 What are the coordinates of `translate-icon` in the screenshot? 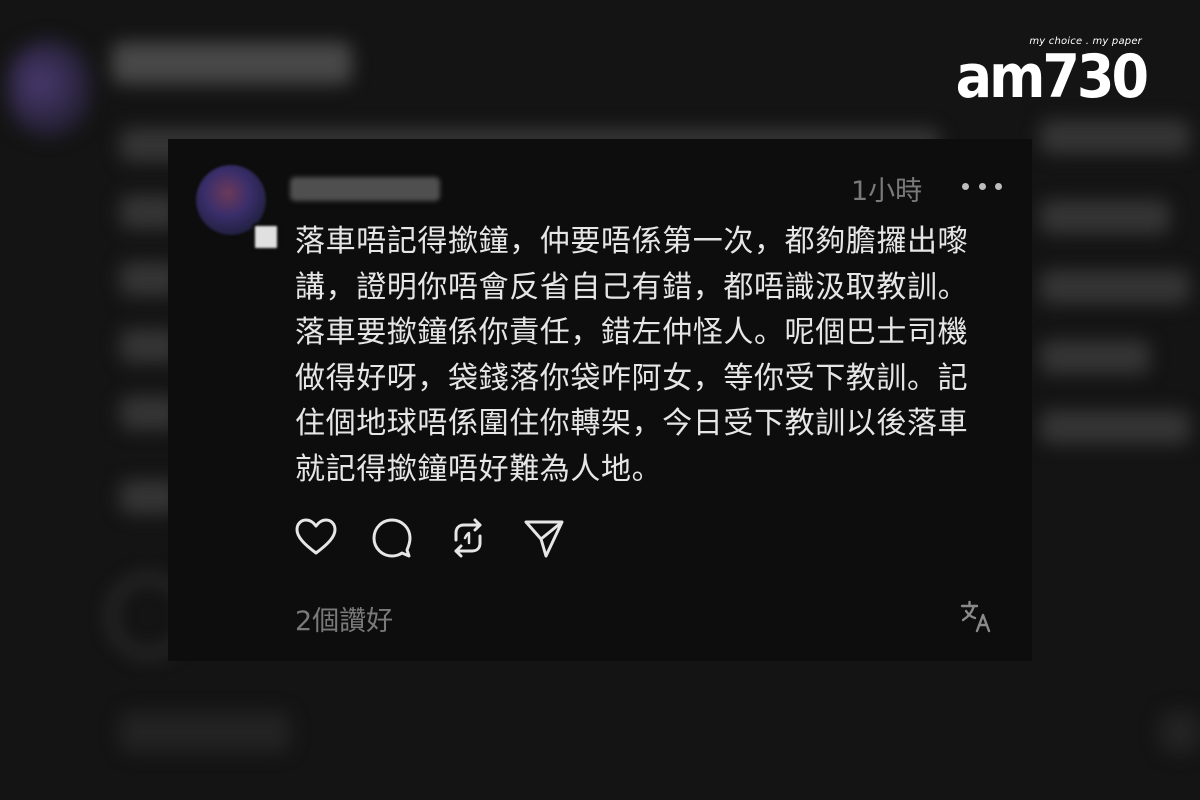 It's located at (977, 616).